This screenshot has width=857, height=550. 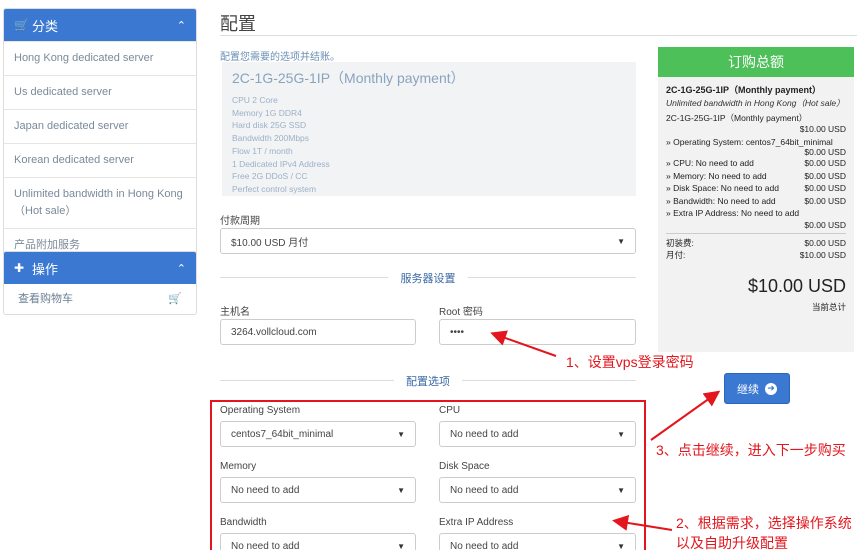 I want to click on arrow-to-continue, so click(x=685, y=415).